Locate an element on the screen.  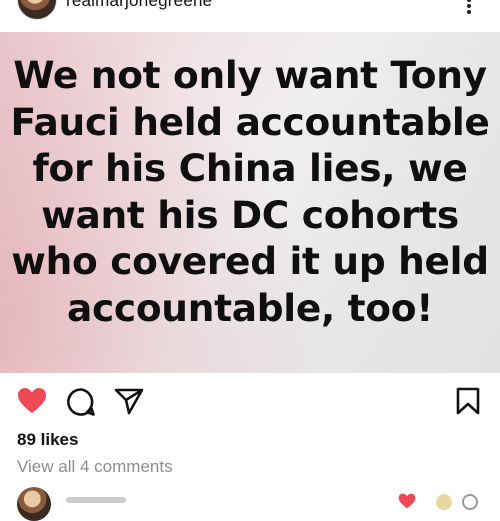
comment-icon is located at coordinates (81, 402).